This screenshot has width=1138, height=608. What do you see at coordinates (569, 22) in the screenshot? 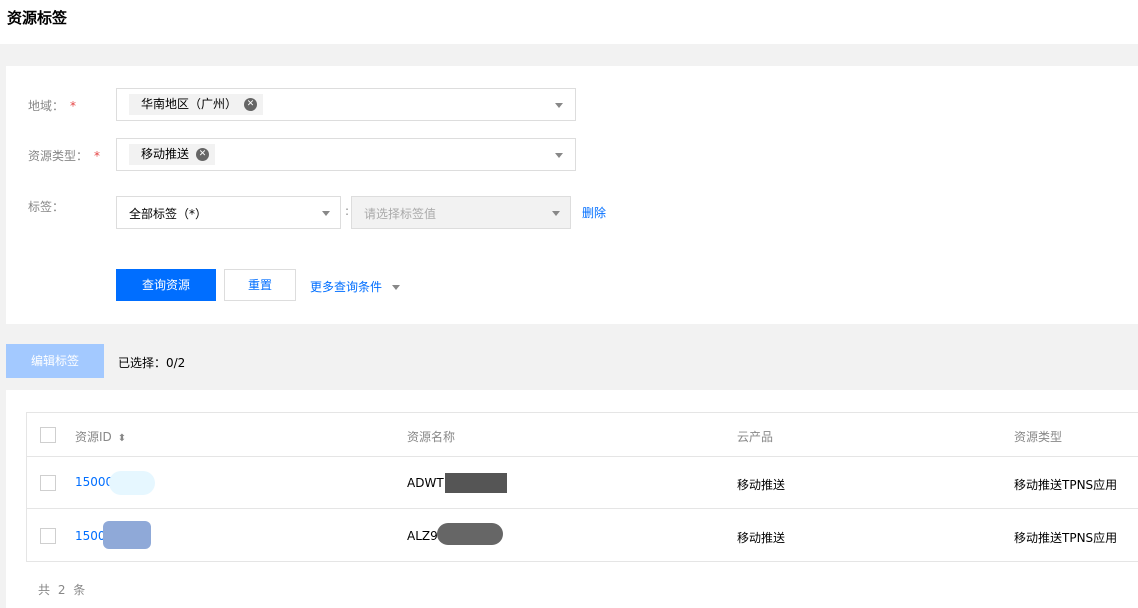
I see `page-header: 资源标签` at bounding box center [569, 22].